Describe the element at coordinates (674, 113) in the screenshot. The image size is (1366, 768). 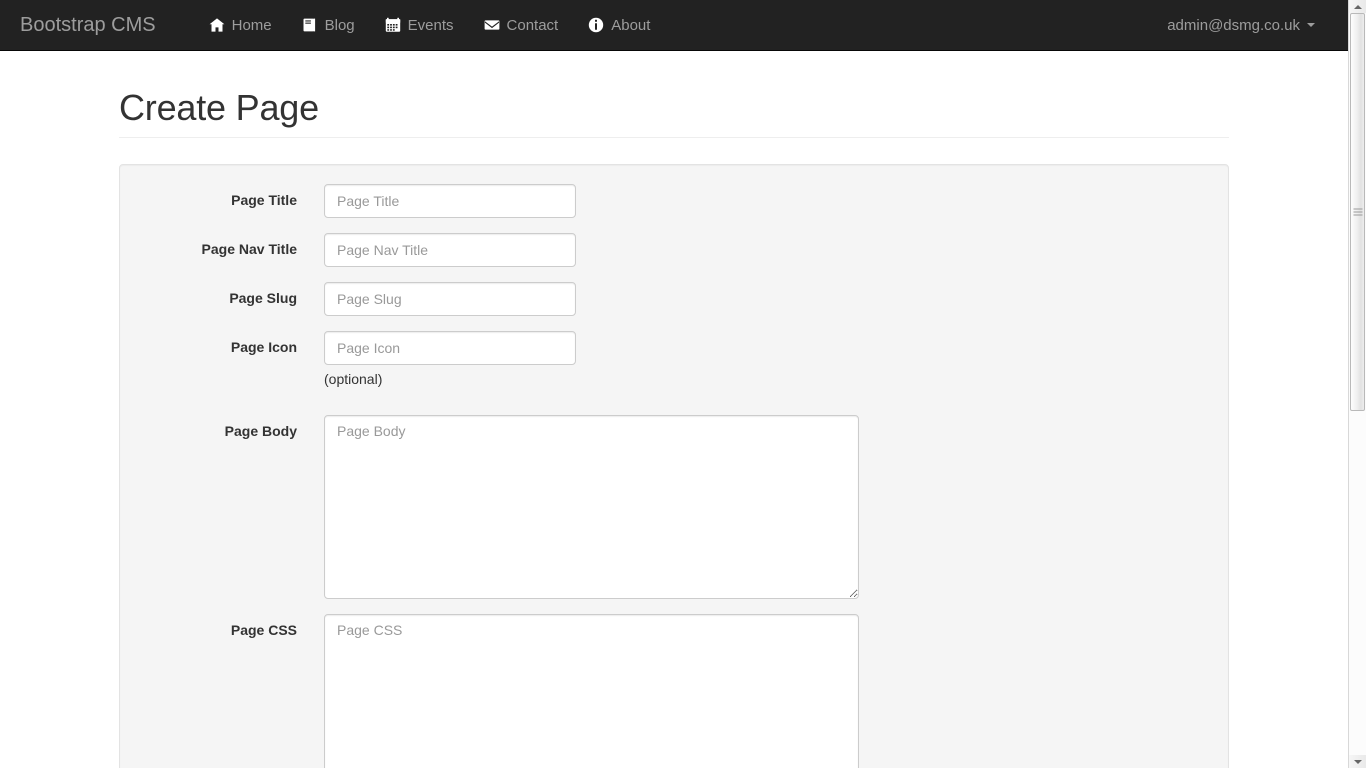
I see `page-header: Create Page` at that location.